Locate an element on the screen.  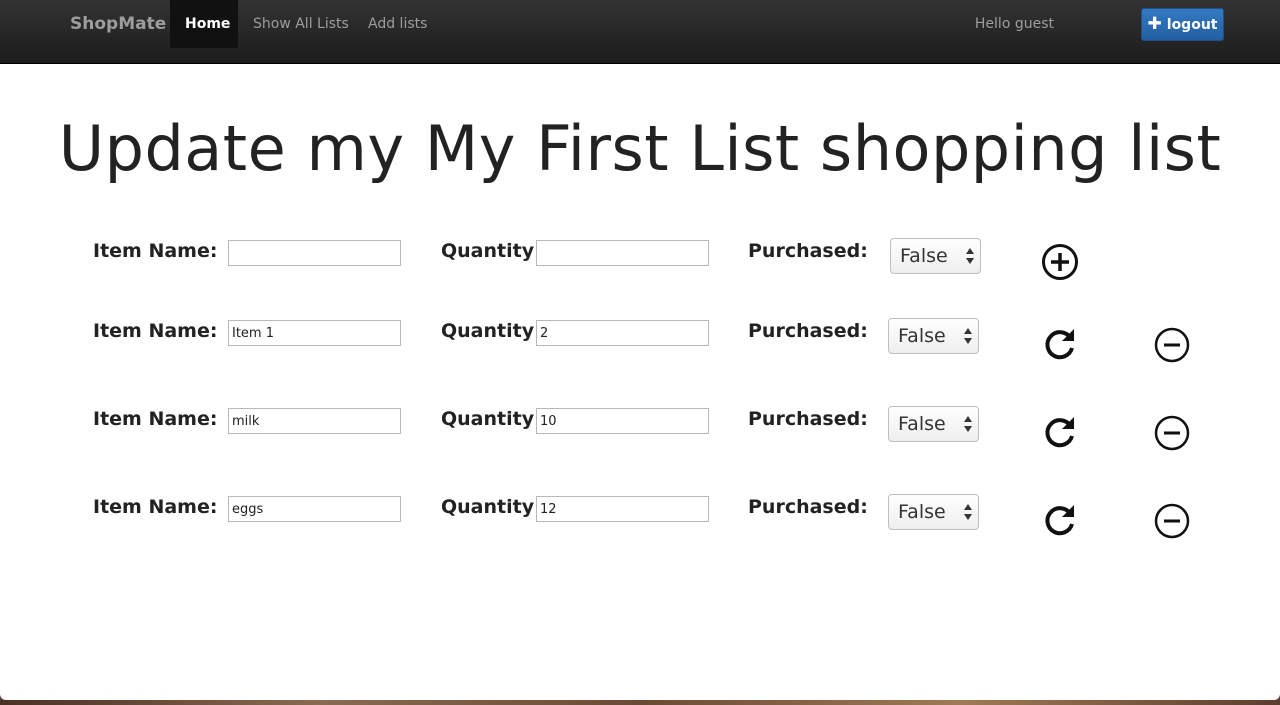
background-image-strip is located at coordinates (640, 702).